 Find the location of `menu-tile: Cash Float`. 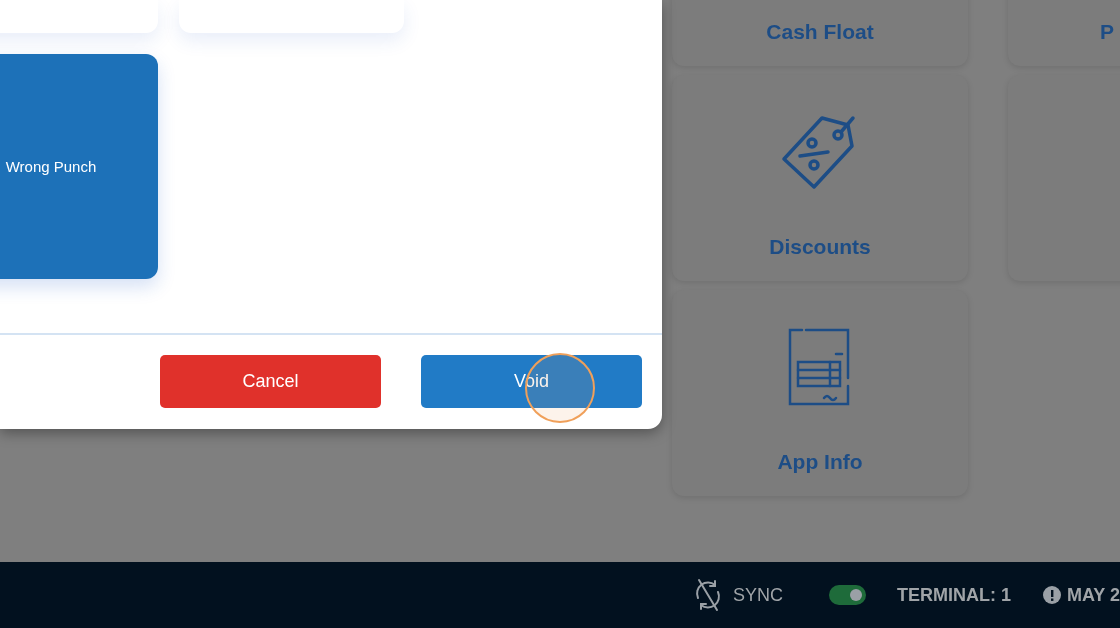

menu-tile: Cash Float is located at coordinates (820, 33).